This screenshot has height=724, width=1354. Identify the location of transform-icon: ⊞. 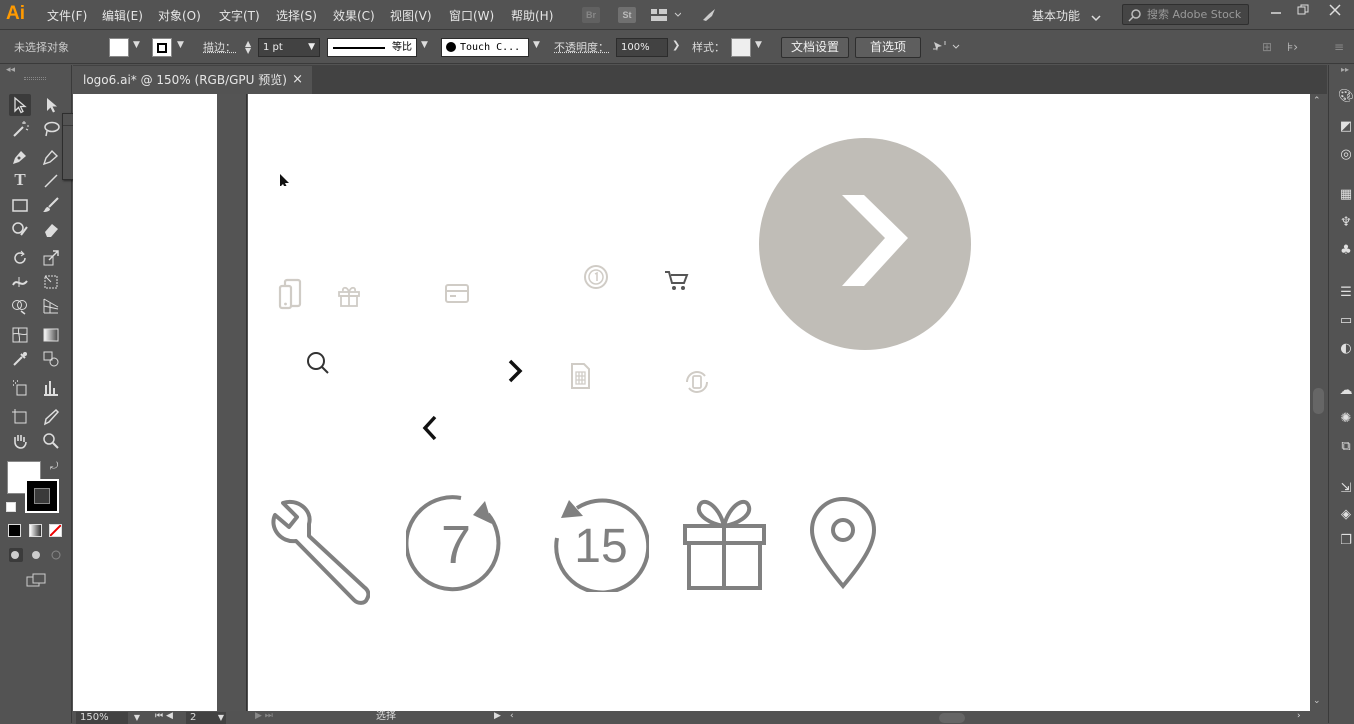
(1267, 47).